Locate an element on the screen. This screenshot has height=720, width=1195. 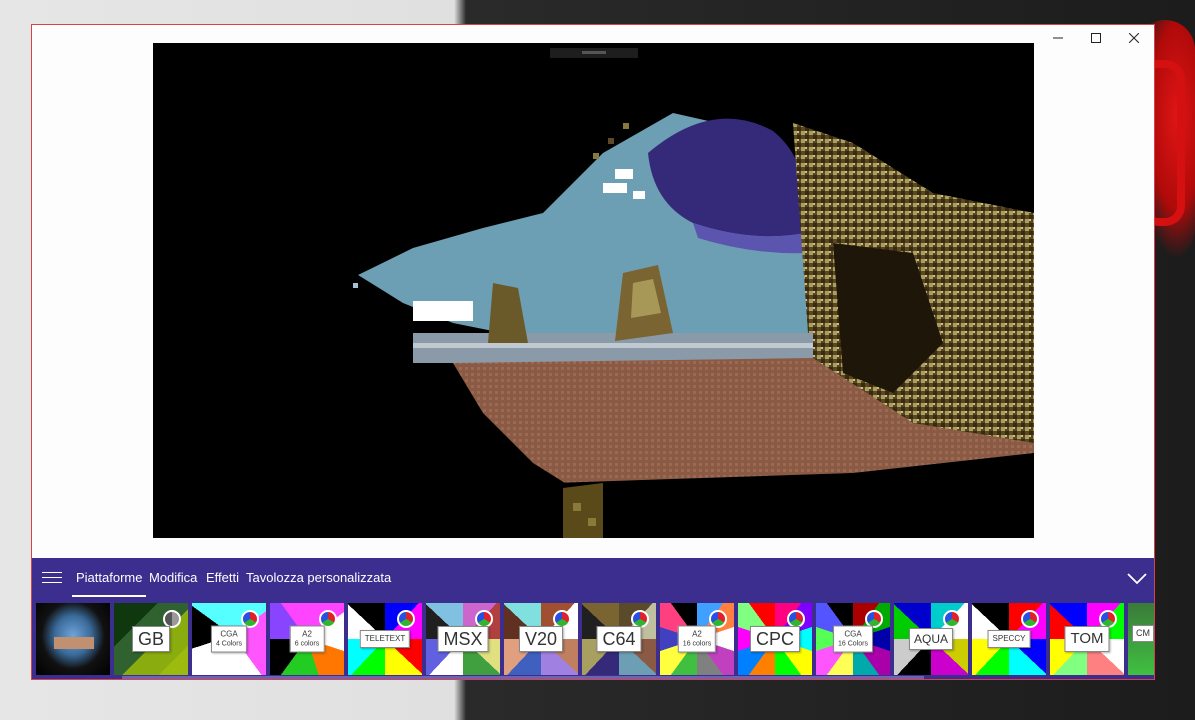
chevron-down-icon is located at coordinates (1137, 578).